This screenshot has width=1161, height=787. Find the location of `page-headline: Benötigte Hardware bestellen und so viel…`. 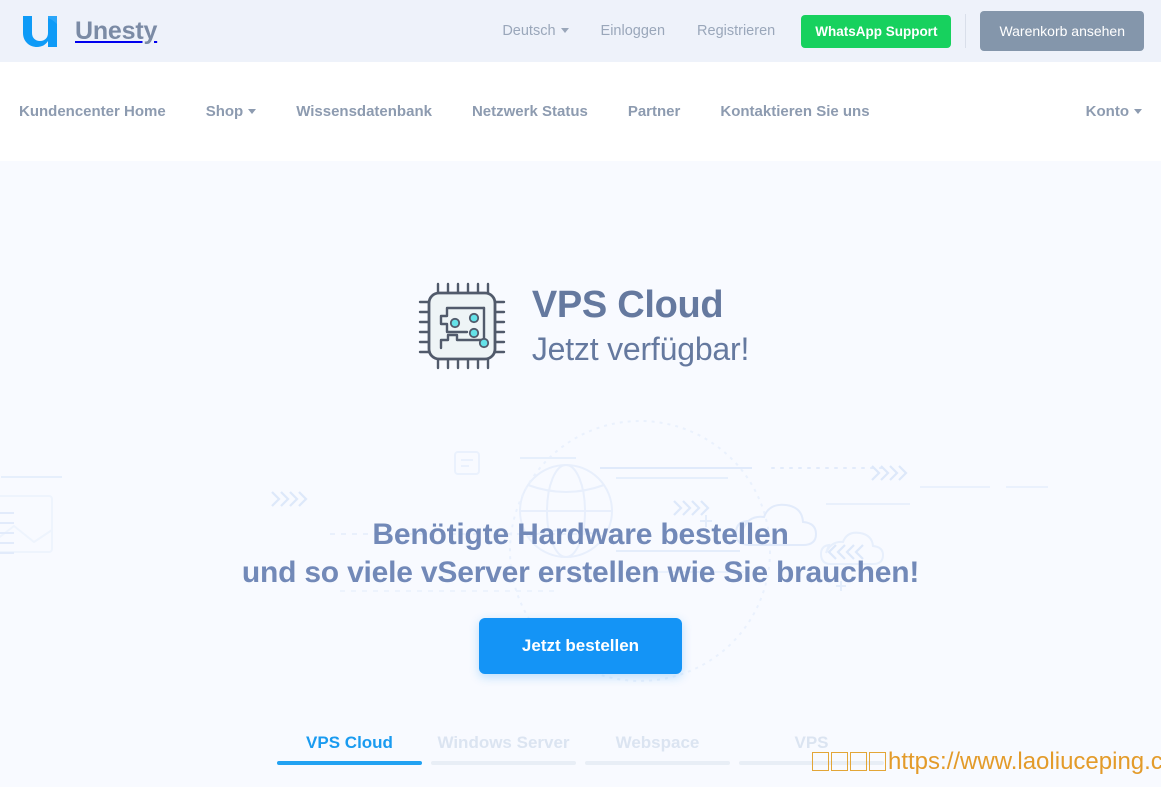

page-headline: Benötigte Hardware bestellen und so viel… is located at coordinates (580, 554).